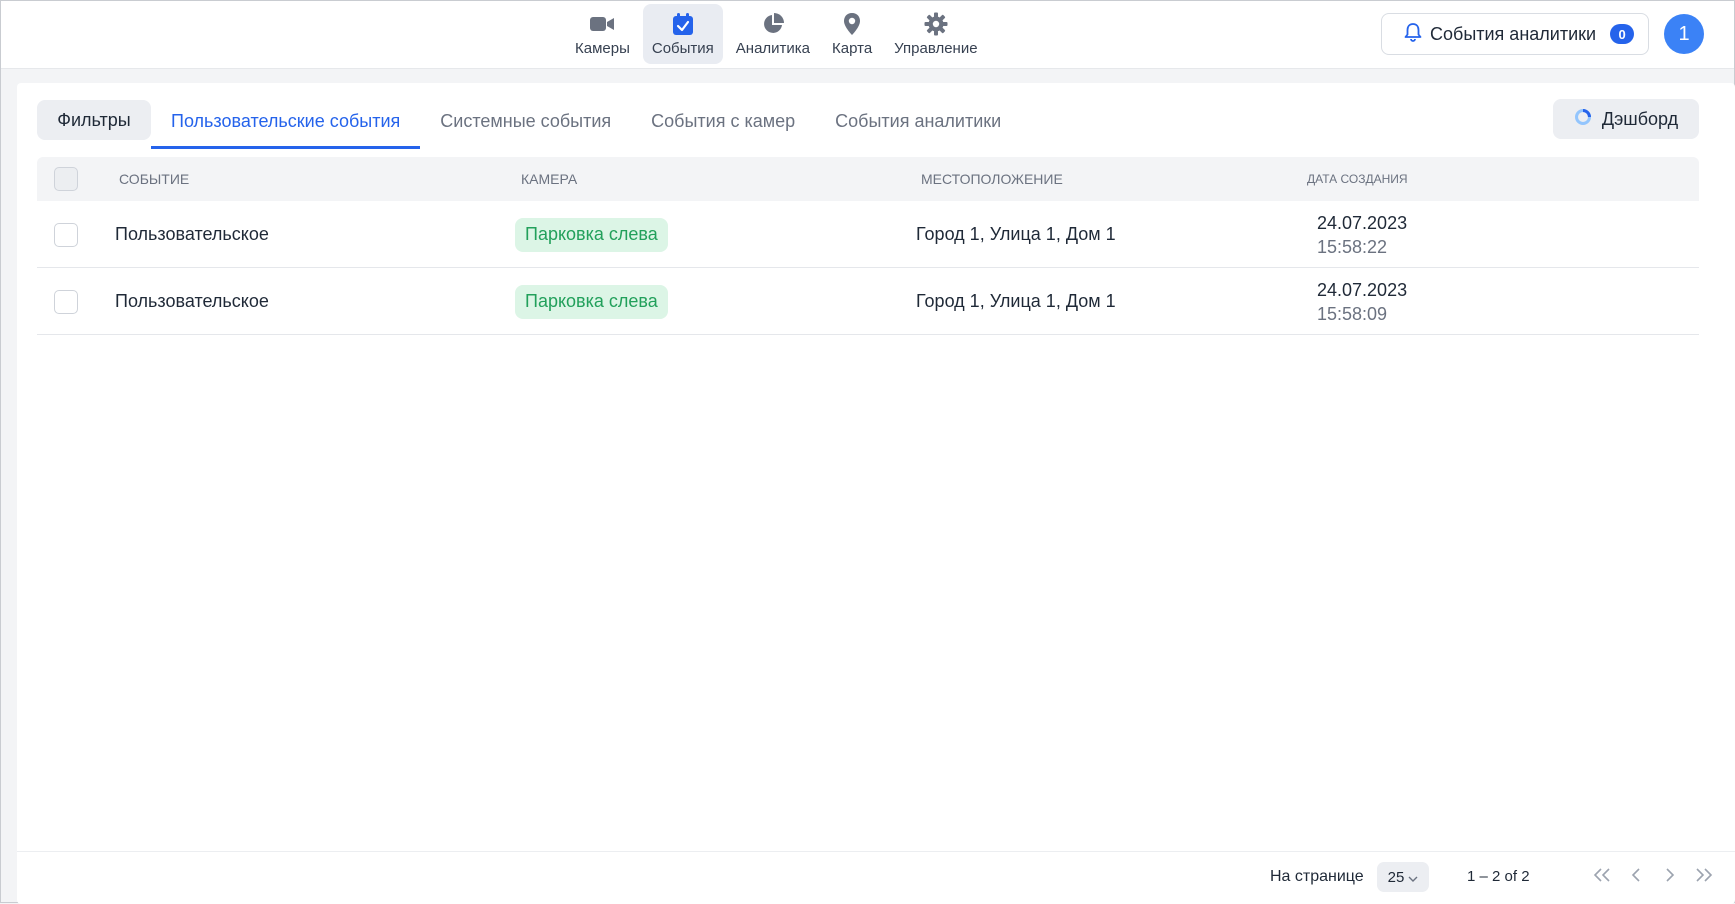  Describe the element at coordinates (682, 48) in the screenshot. I see `nav-label: События` at that location.